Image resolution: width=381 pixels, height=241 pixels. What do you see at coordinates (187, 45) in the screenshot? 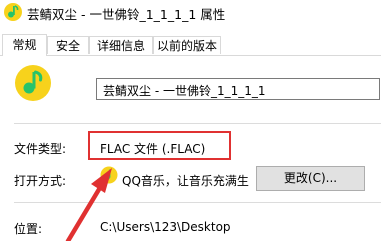
I see `tab-previous-versions: 以前的版本` at bounding box center [187, 45].